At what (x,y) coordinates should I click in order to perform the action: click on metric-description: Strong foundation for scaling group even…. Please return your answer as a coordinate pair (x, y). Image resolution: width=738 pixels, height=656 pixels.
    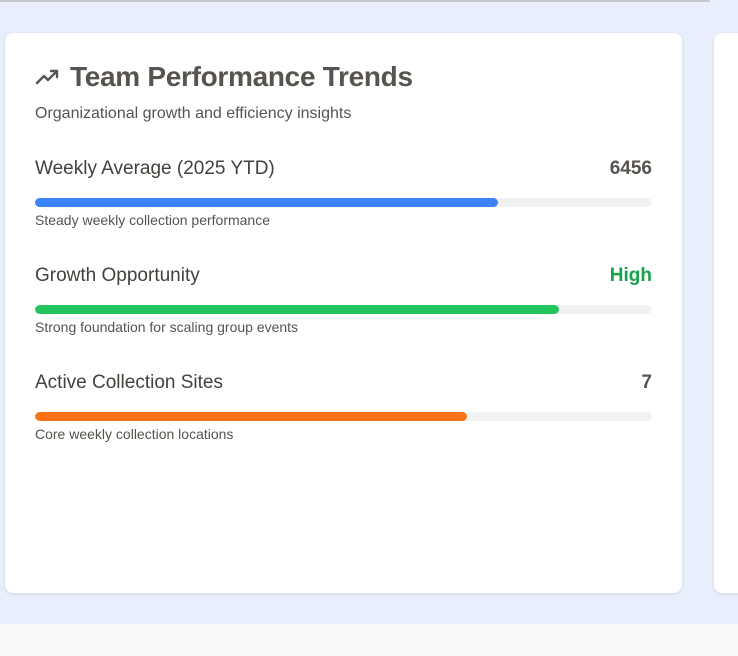
    Looking at the image, I should click on (167, 327).